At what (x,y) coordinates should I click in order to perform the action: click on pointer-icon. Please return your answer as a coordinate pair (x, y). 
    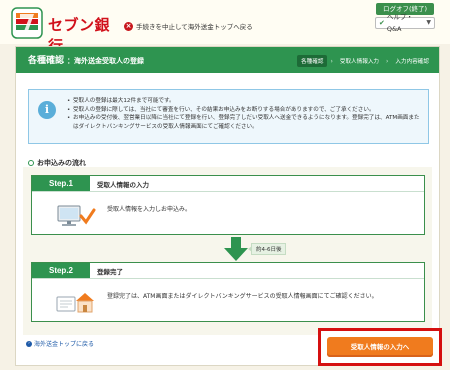
    Looking at the image, I should click on (250, 249).